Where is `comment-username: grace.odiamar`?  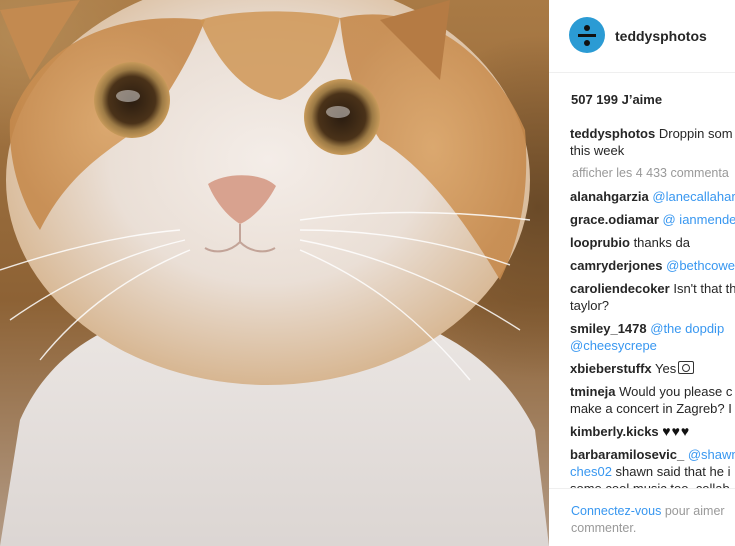
comment-username: grace.odiamar is located at coordinates (614, 219).